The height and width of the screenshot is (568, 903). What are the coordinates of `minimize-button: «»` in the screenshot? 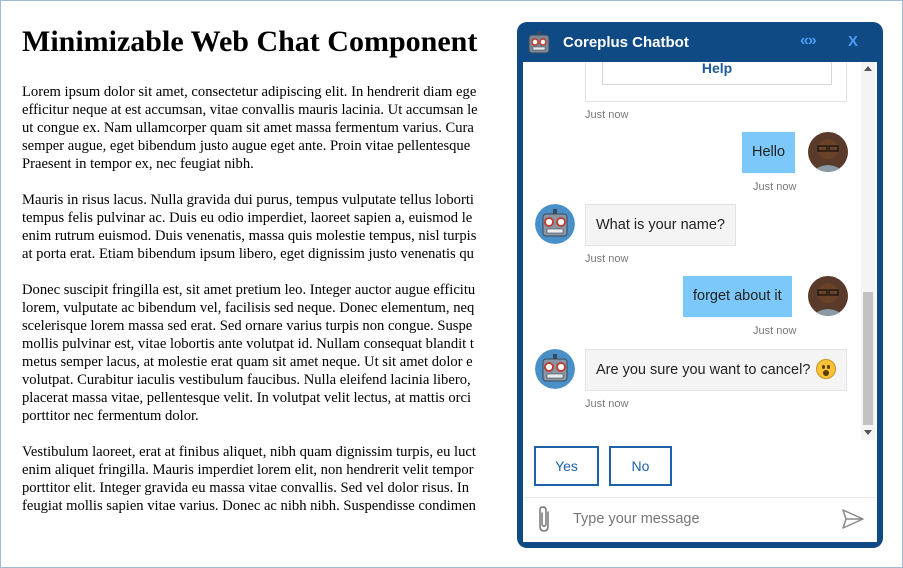 It's located at (808, 41).